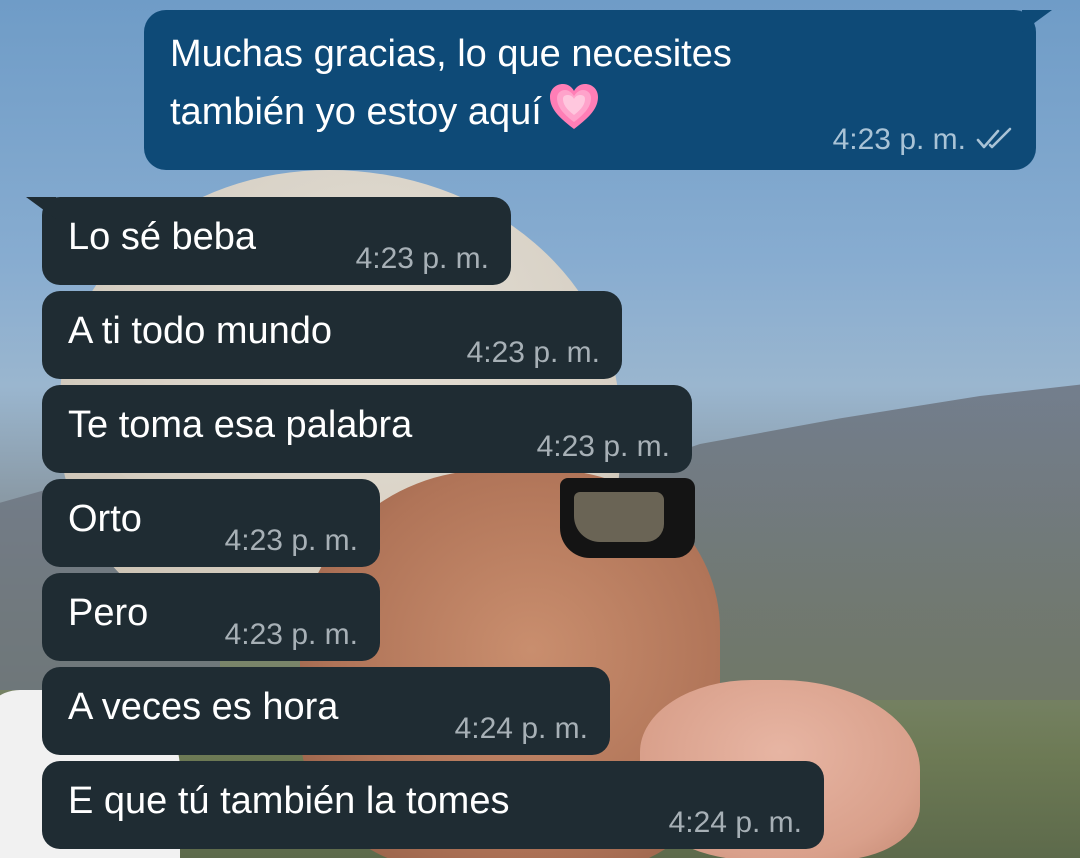 This screenshot has height=858, width=1080. I want to click on incoming-message-bubble: A veces es hora 4:24 p. m., so click(326, 711).